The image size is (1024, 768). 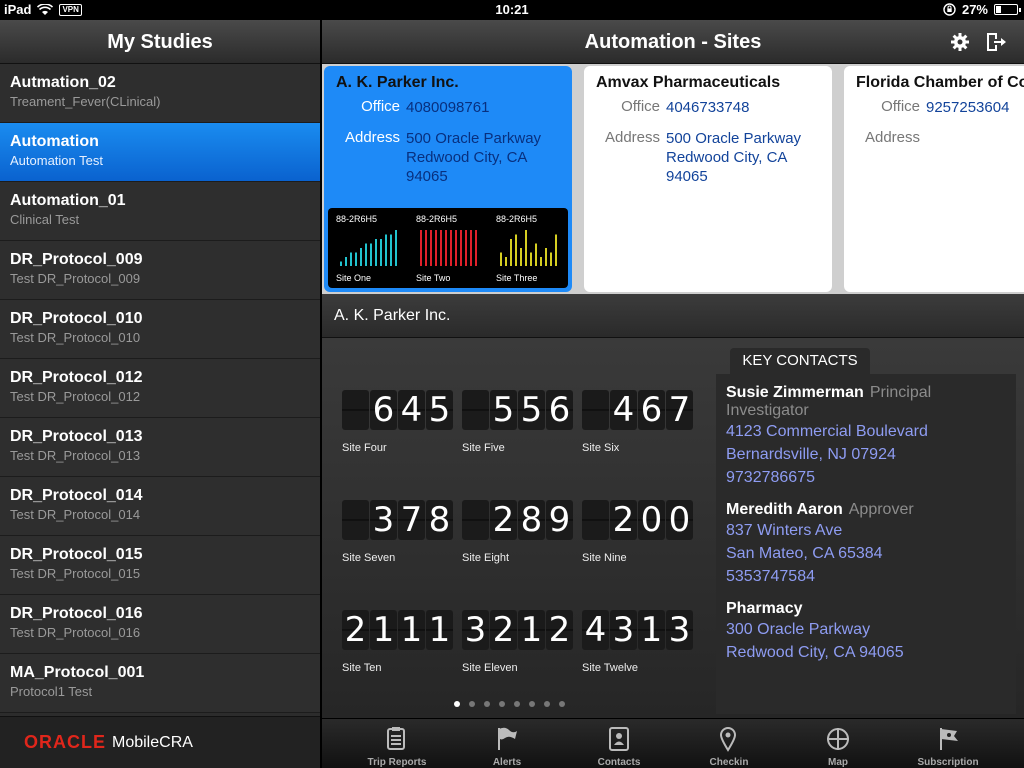 I want to click on study-item: DR_Protocol_014 Test DR_Protocol_014, so click(x=160, y=506).